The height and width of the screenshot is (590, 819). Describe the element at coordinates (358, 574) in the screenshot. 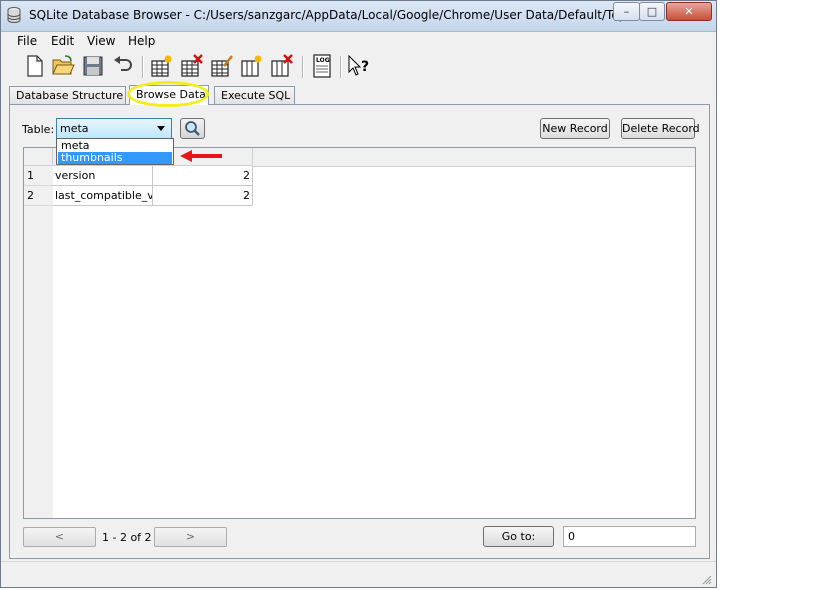

I see `status-bar` at that location.